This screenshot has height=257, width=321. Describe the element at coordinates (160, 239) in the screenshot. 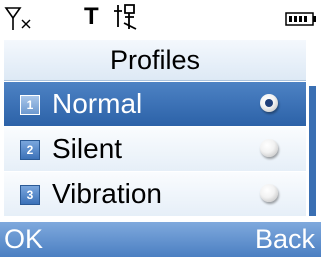

I see `softkey-bar: OK Back` at that location.